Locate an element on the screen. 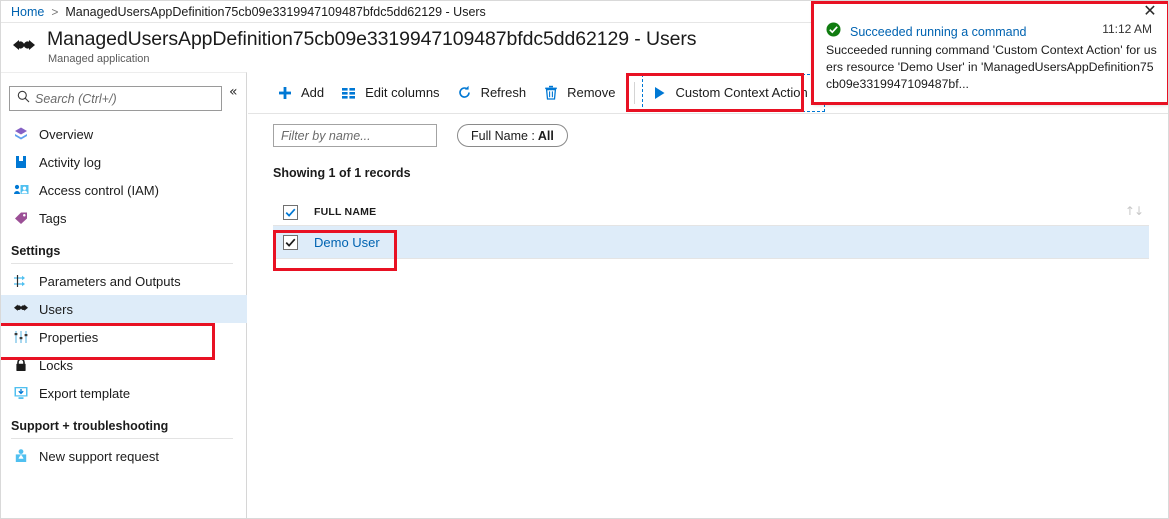 This screenshot has width=1169, height=519. columns-icon is located at coordinates (349, 93).